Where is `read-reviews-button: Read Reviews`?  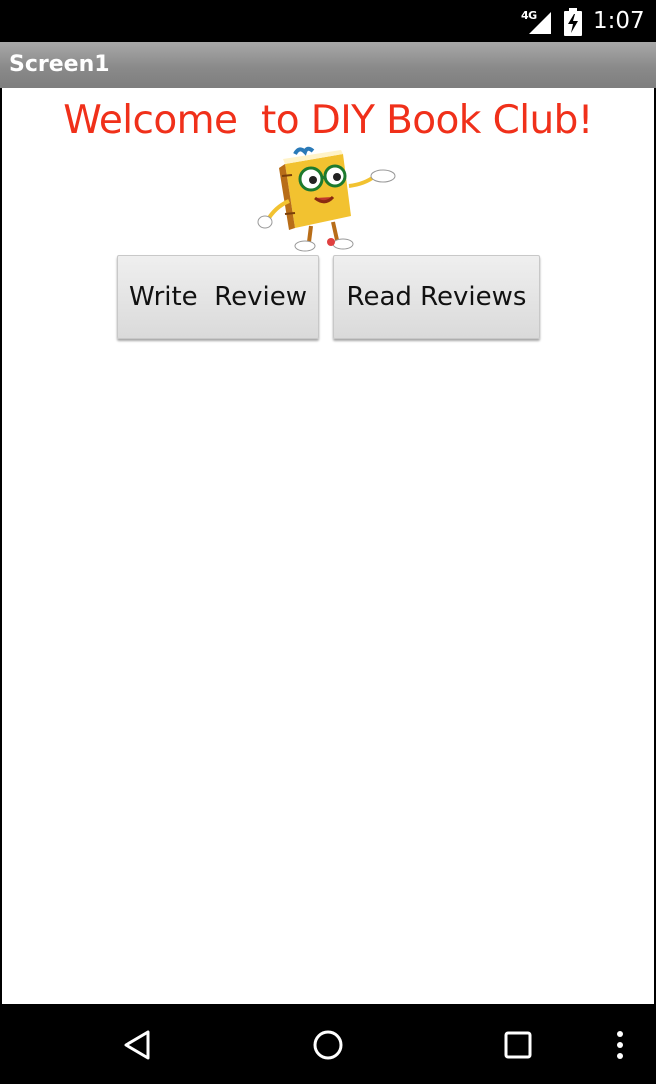 read-reviews-button: Read Reviews is located at coordinates (436, 297).